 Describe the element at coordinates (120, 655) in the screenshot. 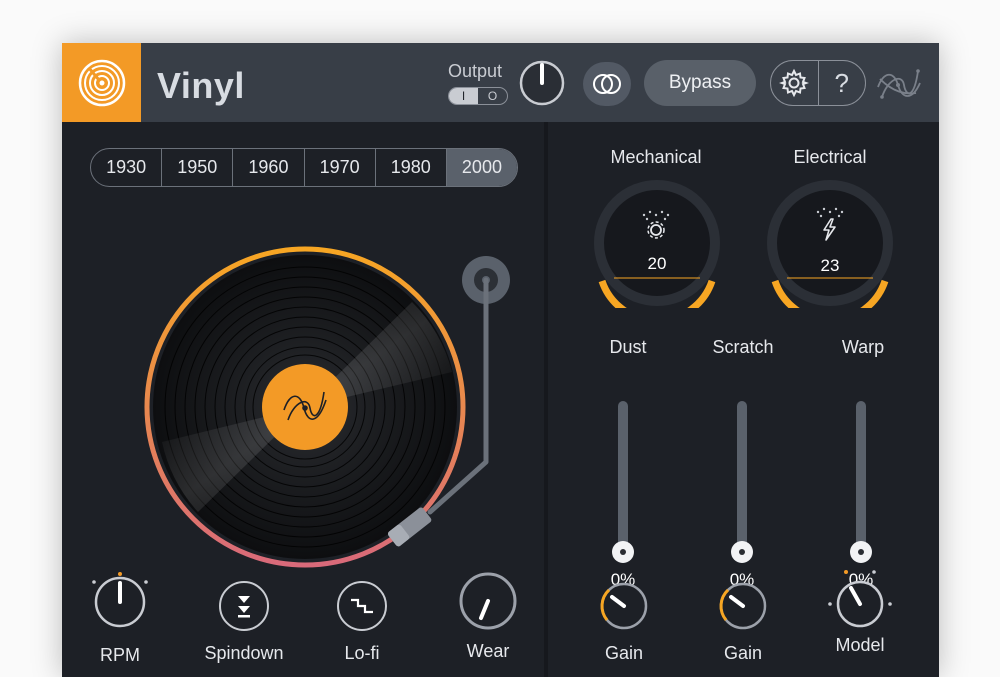

I see `rpm-label: RPM` at that location.